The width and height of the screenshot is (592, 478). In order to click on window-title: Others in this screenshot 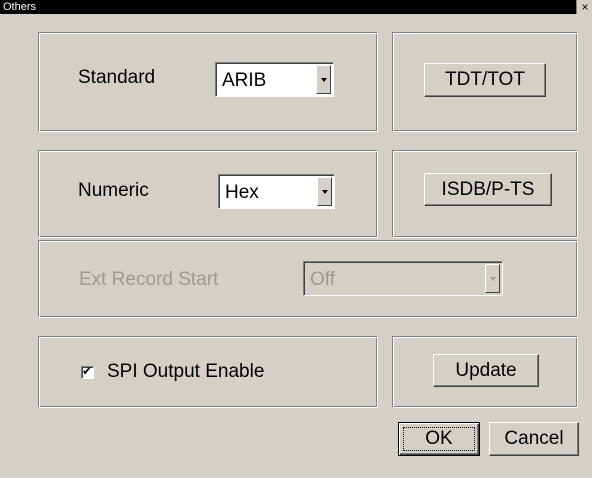, I will do `click(20, 7)`.